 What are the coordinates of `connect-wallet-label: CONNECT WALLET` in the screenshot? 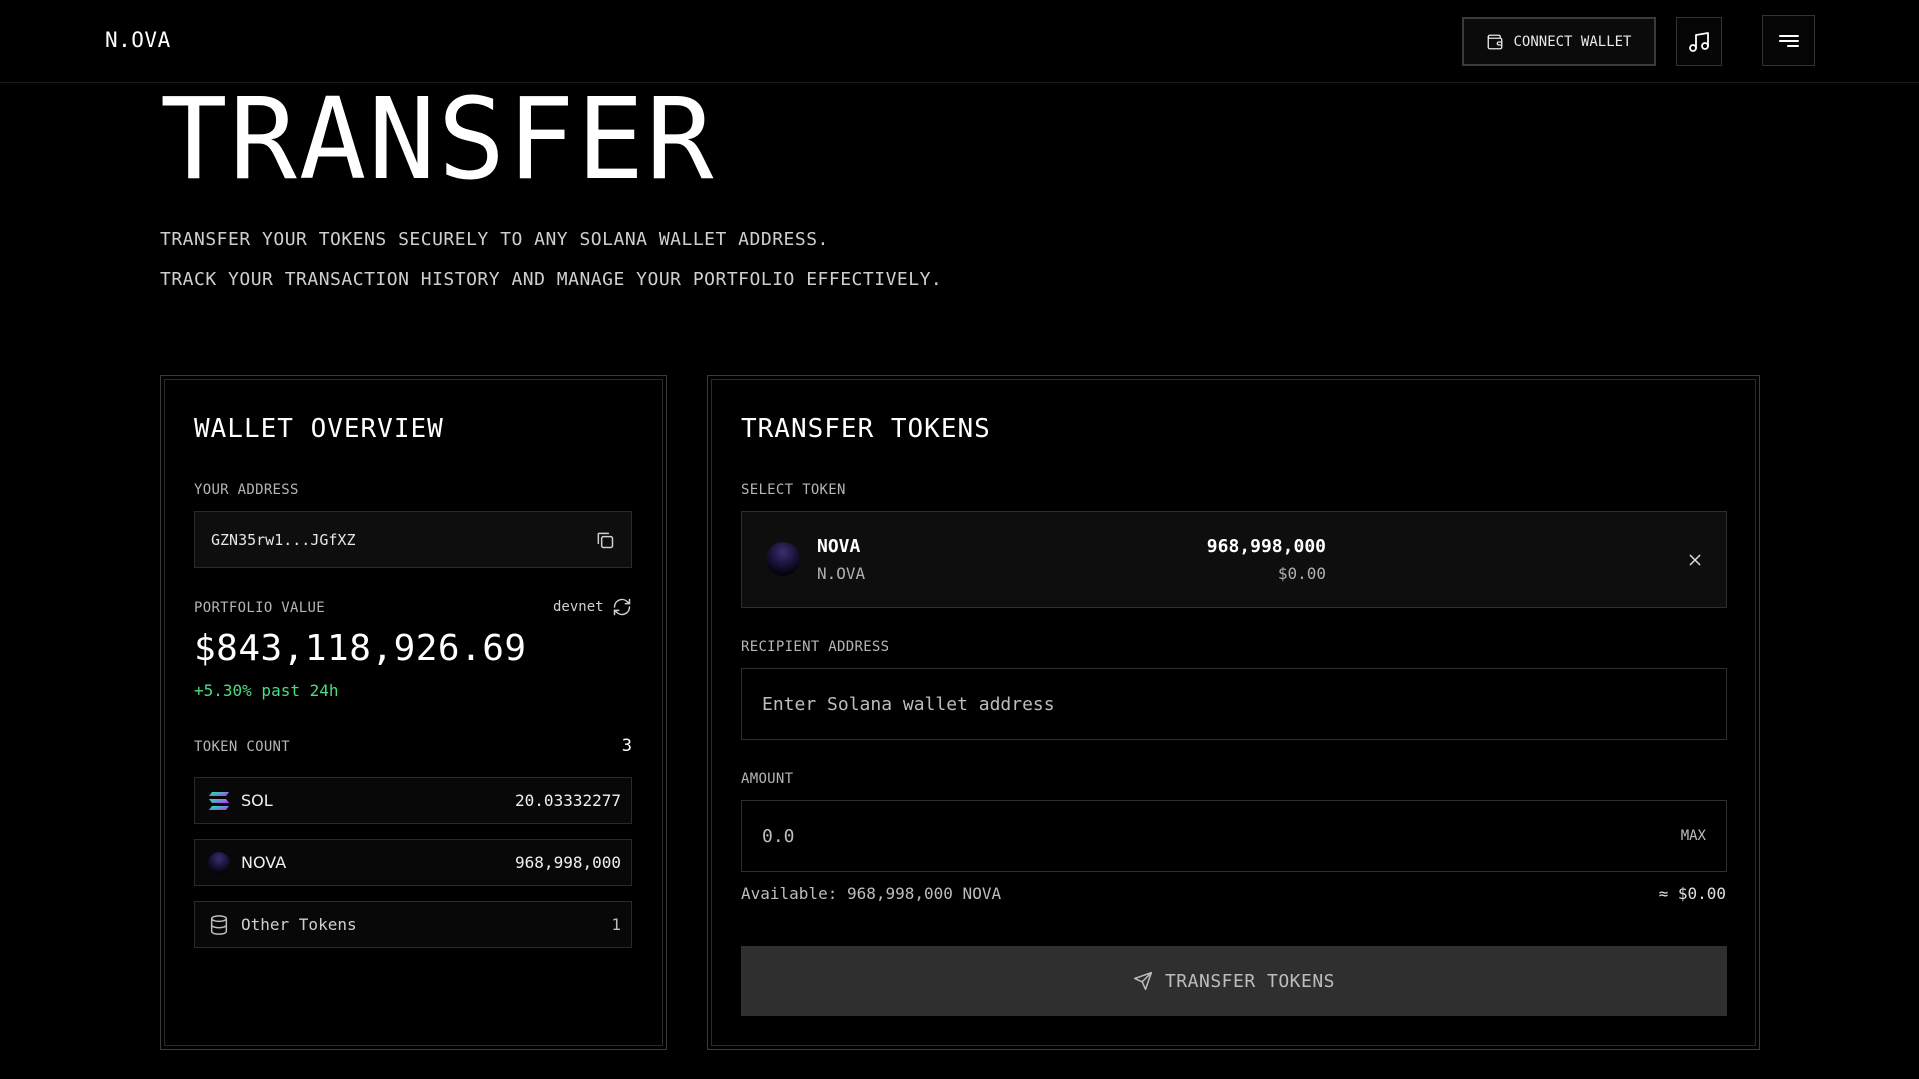 It's located at (1572, 41).